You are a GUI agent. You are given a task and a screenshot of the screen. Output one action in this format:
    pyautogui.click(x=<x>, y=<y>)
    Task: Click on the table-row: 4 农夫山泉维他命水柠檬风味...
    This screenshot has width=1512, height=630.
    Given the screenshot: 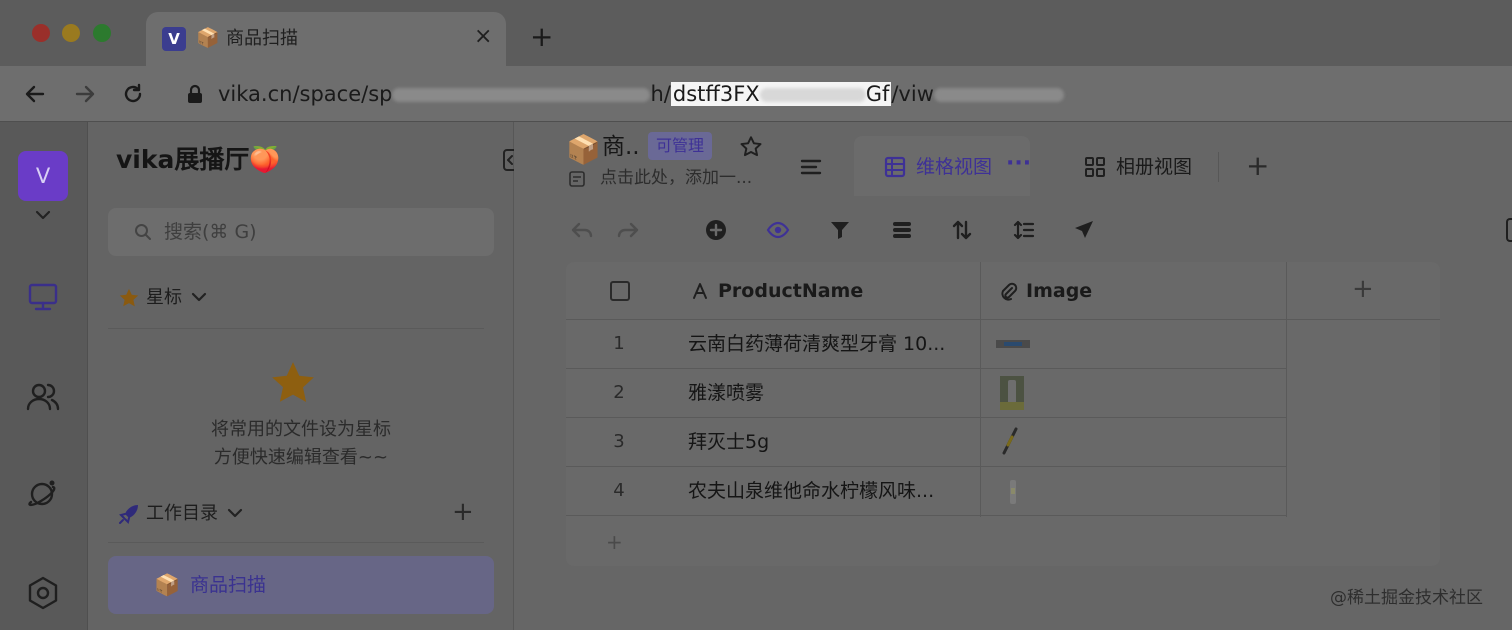 What is the action you would take?
    pyautogui.click(x=926, y=491)
    